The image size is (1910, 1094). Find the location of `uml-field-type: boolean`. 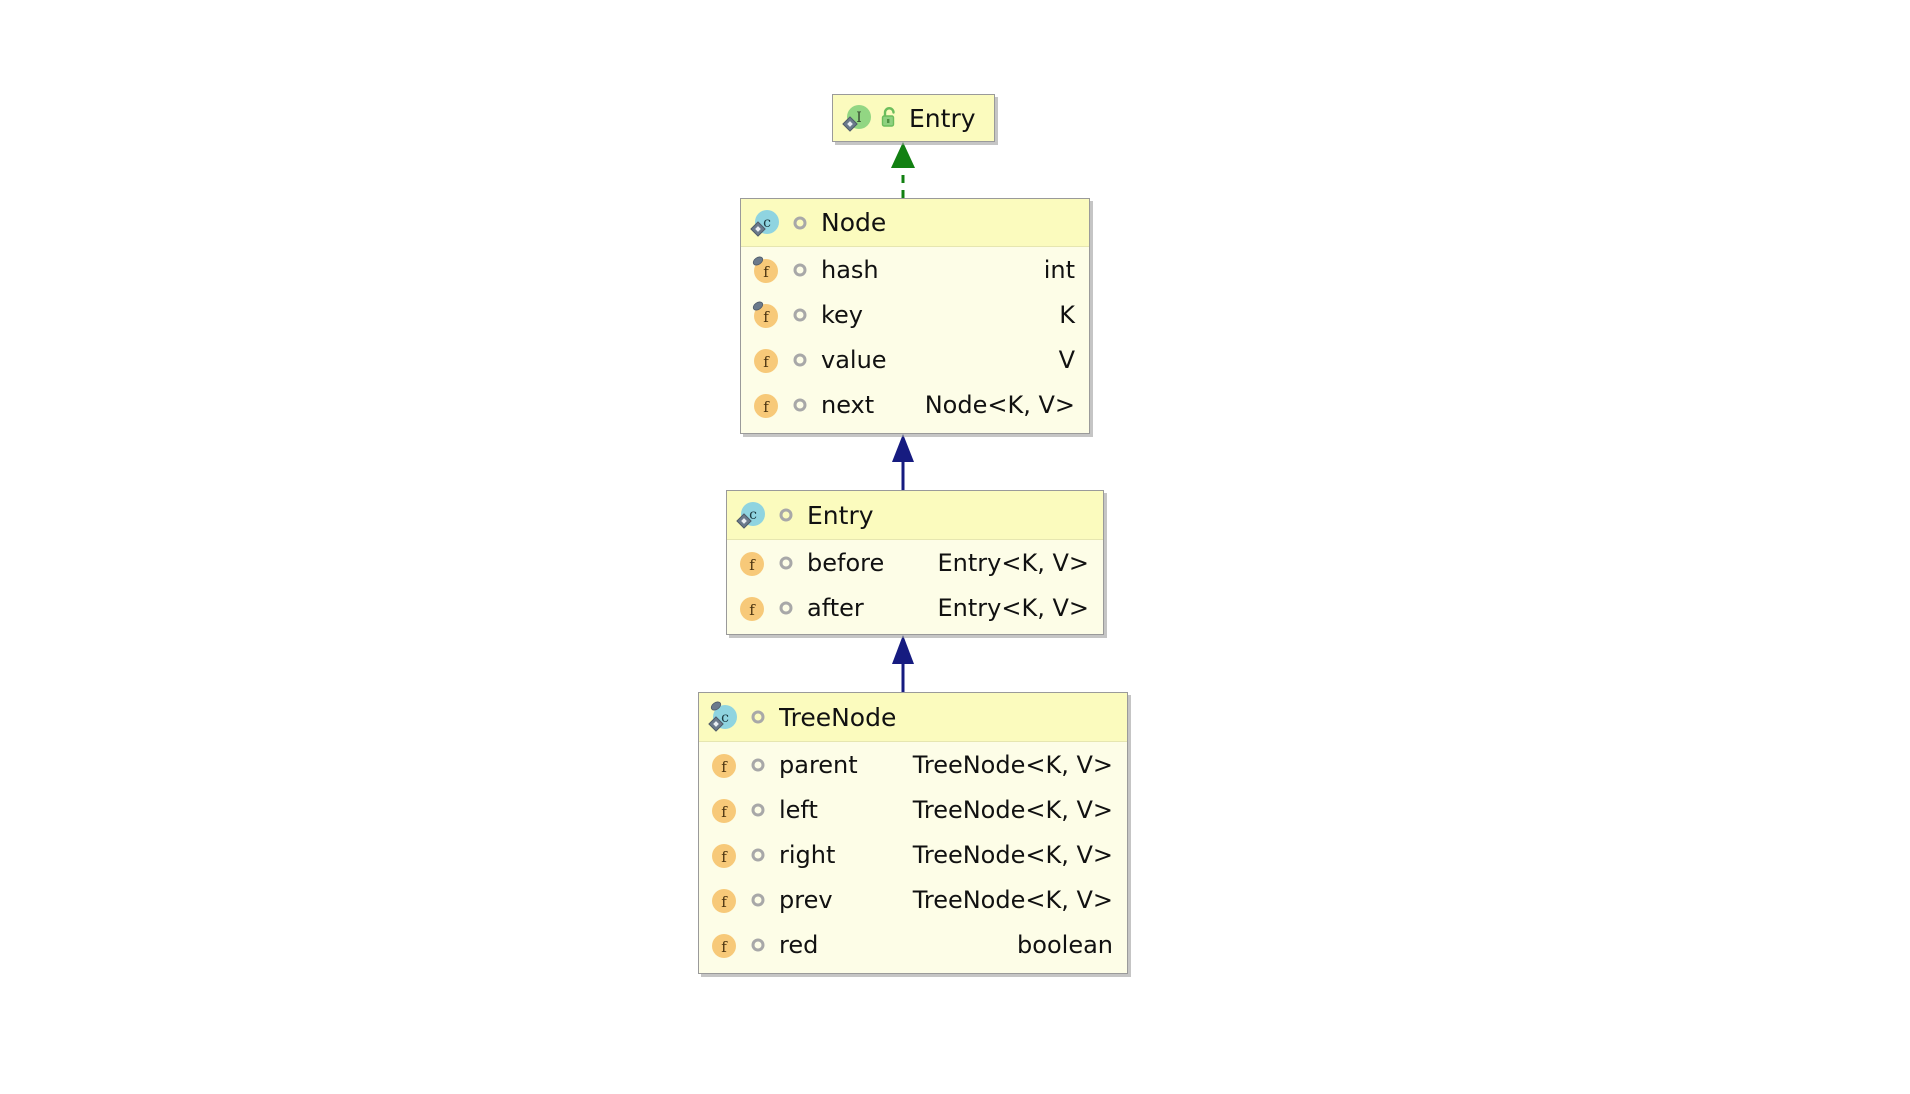

uml-field-type: boolean is located at coordinates (1065, 944).